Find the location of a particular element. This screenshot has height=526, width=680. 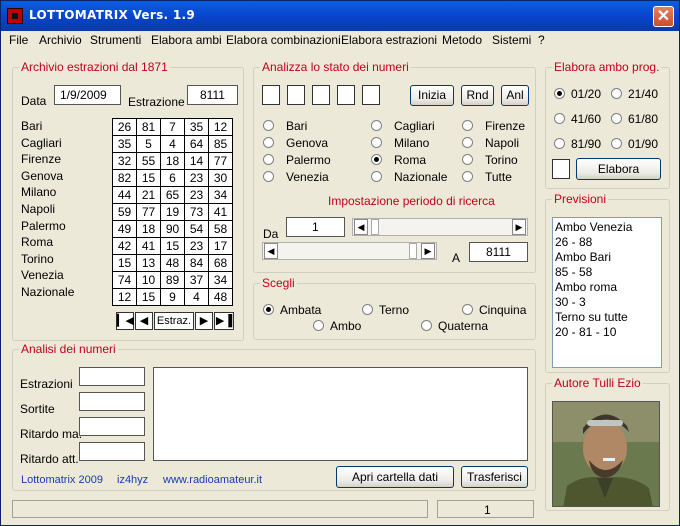

data-field: 1/9/2009 is located at coordinates (87, 95).